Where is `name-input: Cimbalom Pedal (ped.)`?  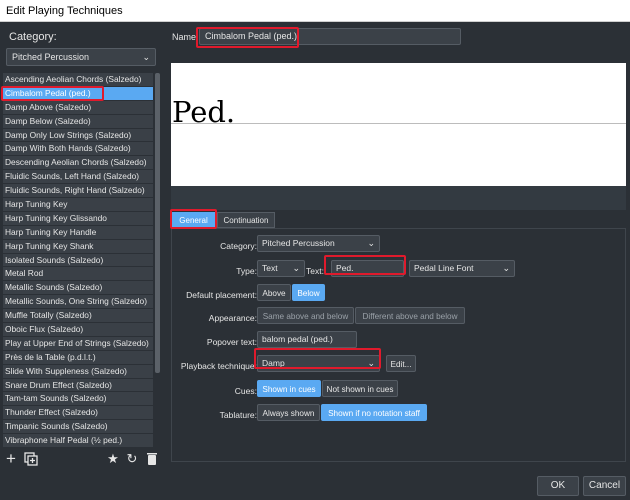
name-input: Cimbalom Pedal (ped.) is located at coordinates (330, 36).